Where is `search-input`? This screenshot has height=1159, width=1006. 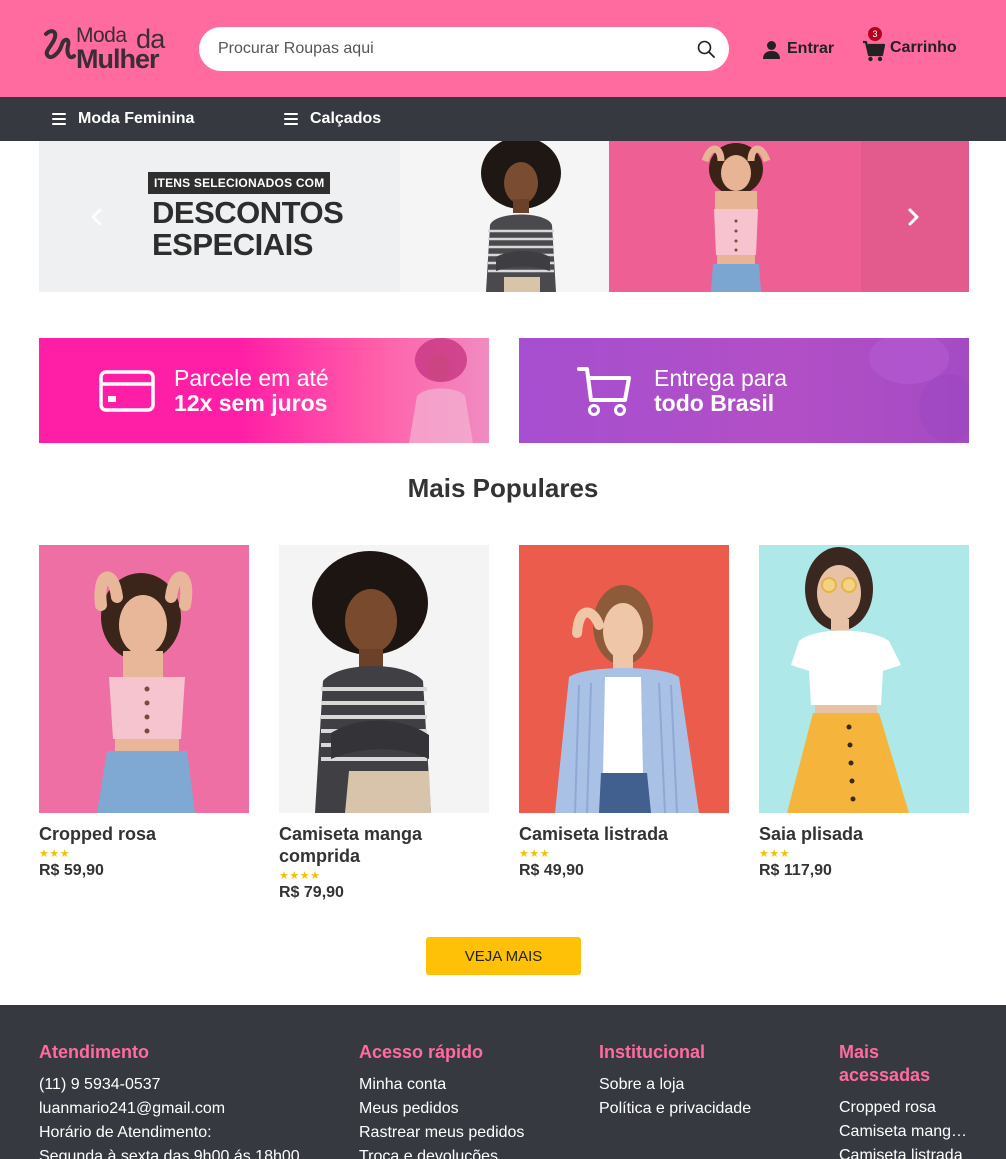
search-input is located at coordinates (448, 49).